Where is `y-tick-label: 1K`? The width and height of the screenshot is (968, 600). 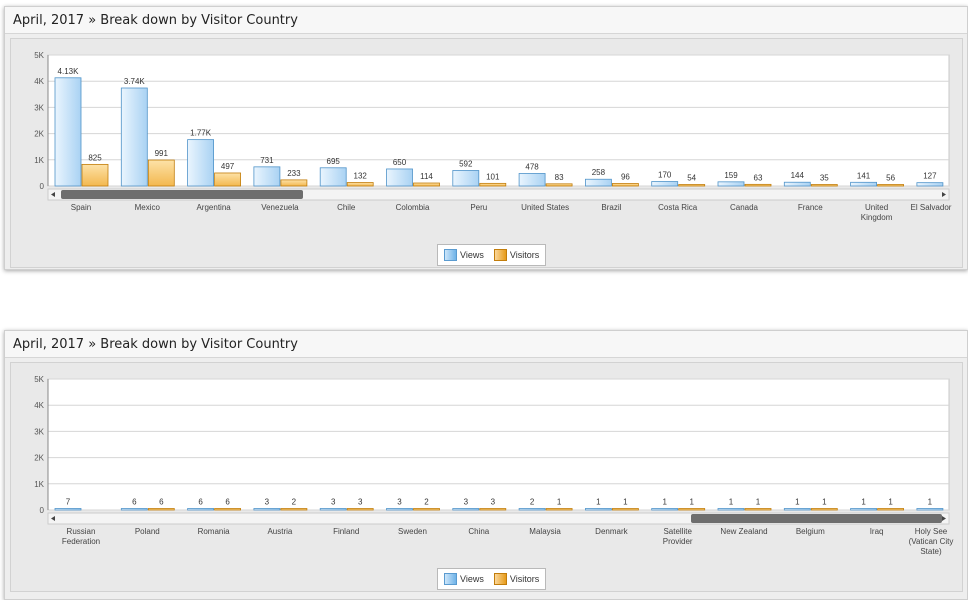 y-tick-label: 1K is located at coordinates (39, 160).